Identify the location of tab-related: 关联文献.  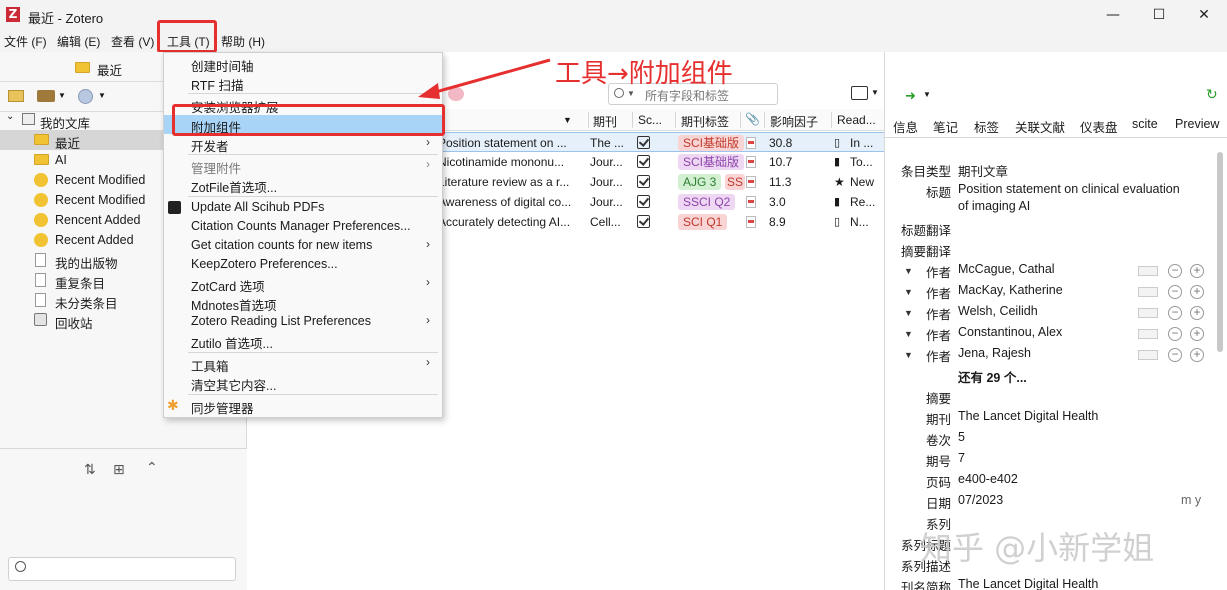
(1040, 126).